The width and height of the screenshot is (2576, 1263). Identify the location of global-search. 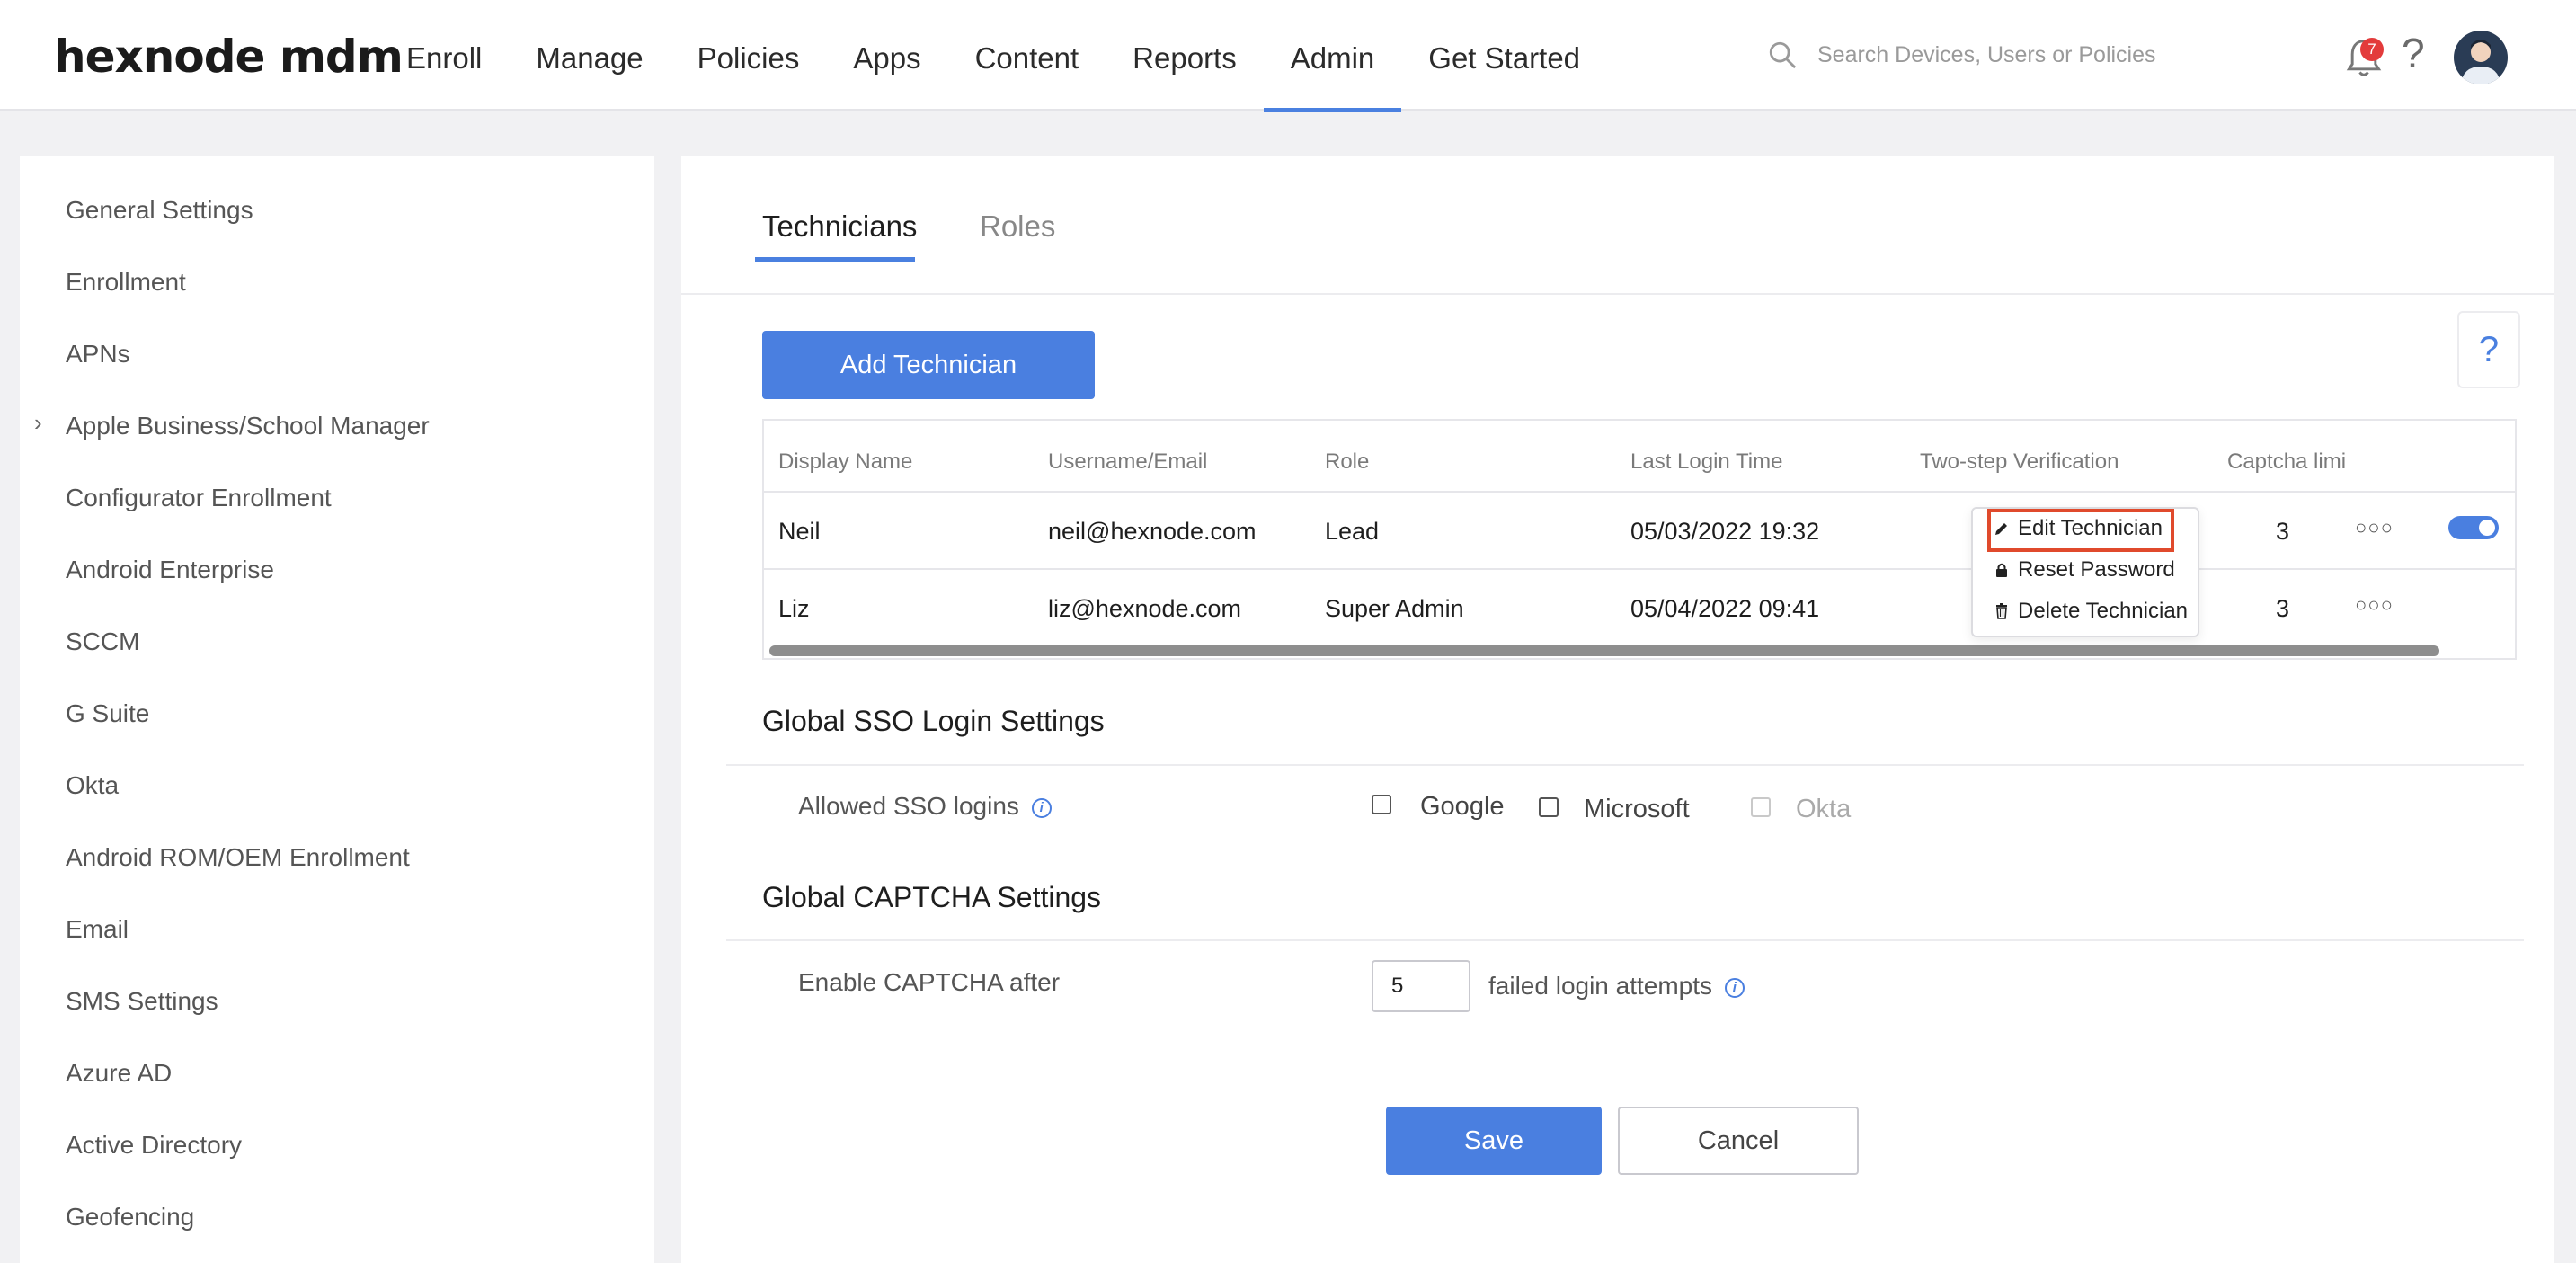
(1972, 55).